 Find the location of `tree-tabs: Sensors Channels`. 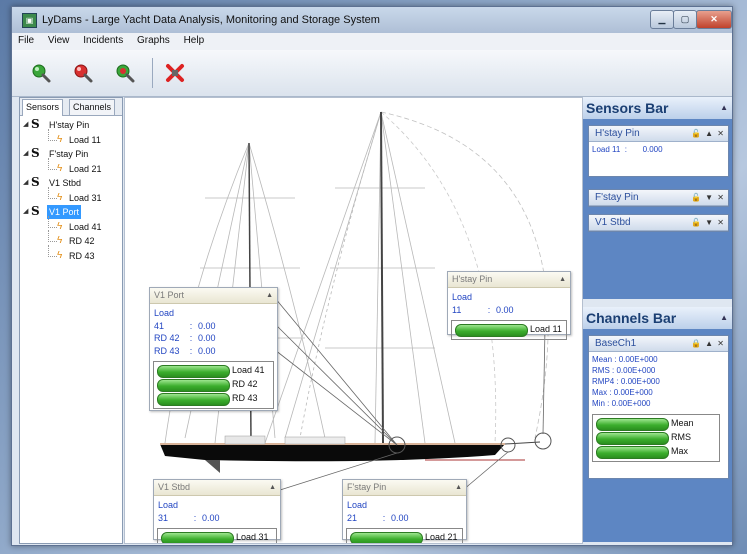

tree-tabs: Sensors Channels is located at coordinates (71, 107).